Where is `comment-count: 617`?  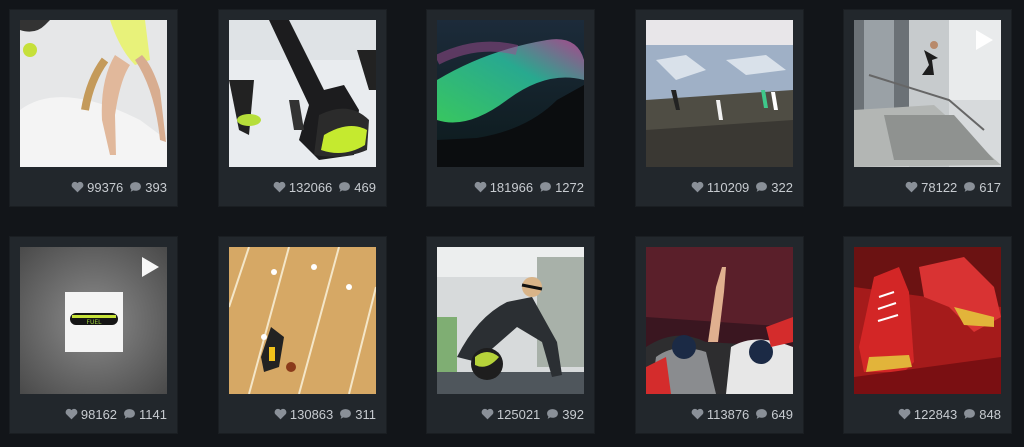 comment-count: 617 is located at coordinates (982, 187).